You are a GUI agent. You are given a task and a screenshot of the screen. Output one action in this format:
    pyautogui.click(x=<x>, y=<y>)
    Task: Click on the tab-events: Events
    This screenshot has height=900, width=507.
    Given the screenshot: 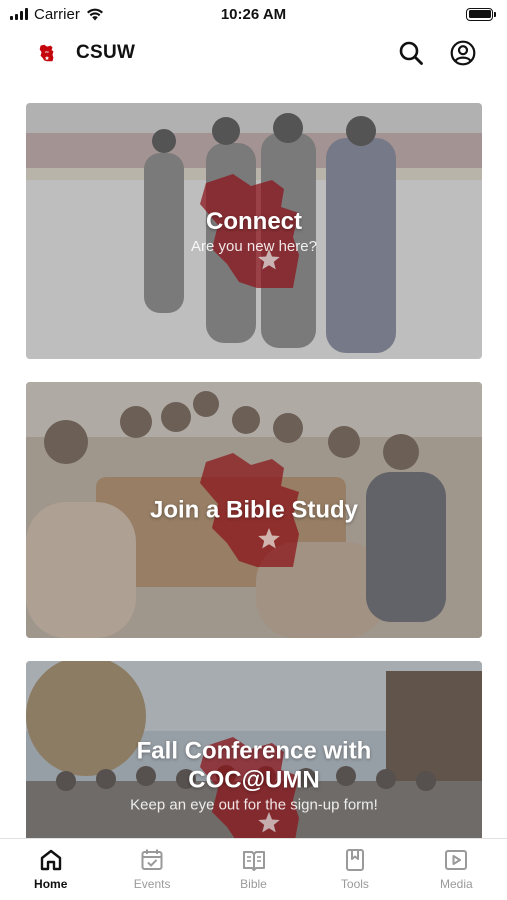 What is the action you would take?
    pyautogui.click(x=151, y=869)
    